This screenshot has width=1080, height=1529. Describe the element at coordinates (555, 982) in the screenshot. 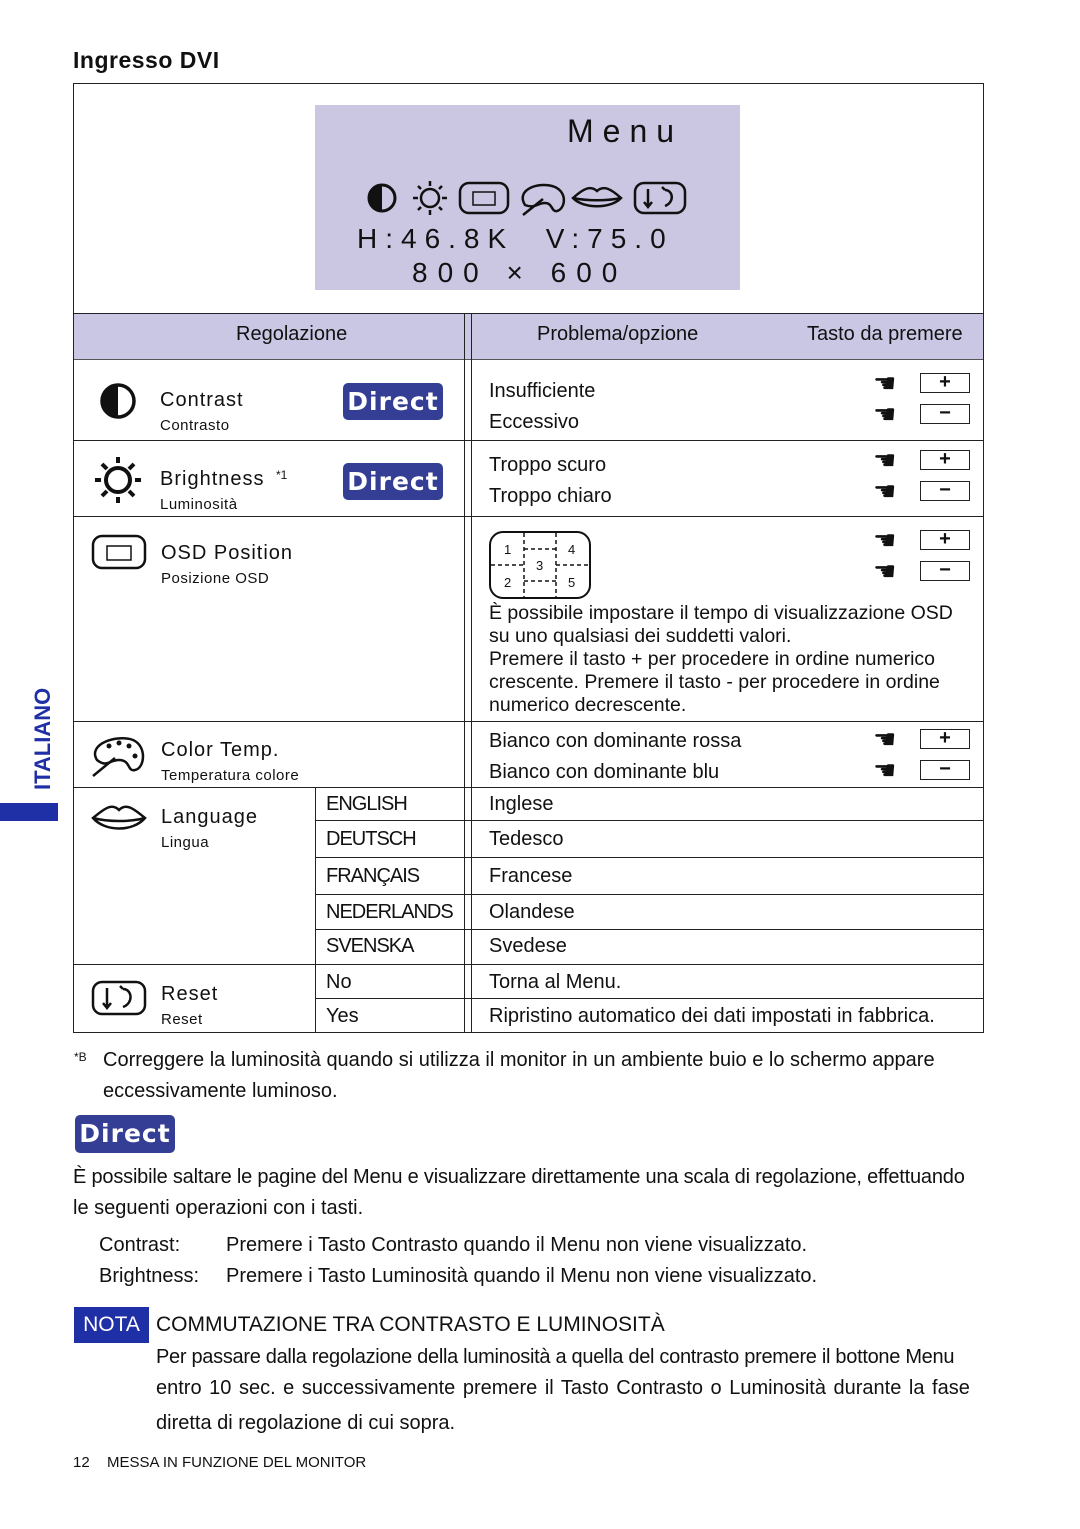

I see `reset-meaning: Torna al Menu.` at that location.